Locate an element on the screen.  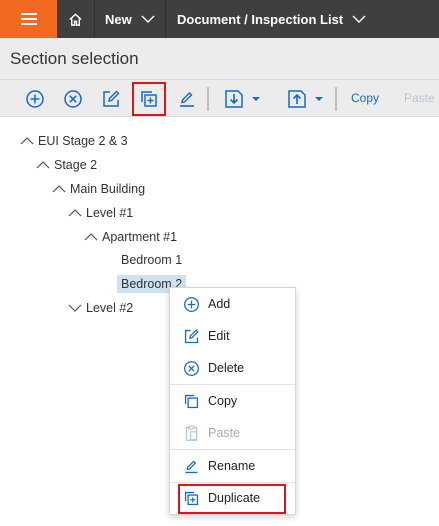
menu-item-edit: Edit is located at coordinates (232, 336).